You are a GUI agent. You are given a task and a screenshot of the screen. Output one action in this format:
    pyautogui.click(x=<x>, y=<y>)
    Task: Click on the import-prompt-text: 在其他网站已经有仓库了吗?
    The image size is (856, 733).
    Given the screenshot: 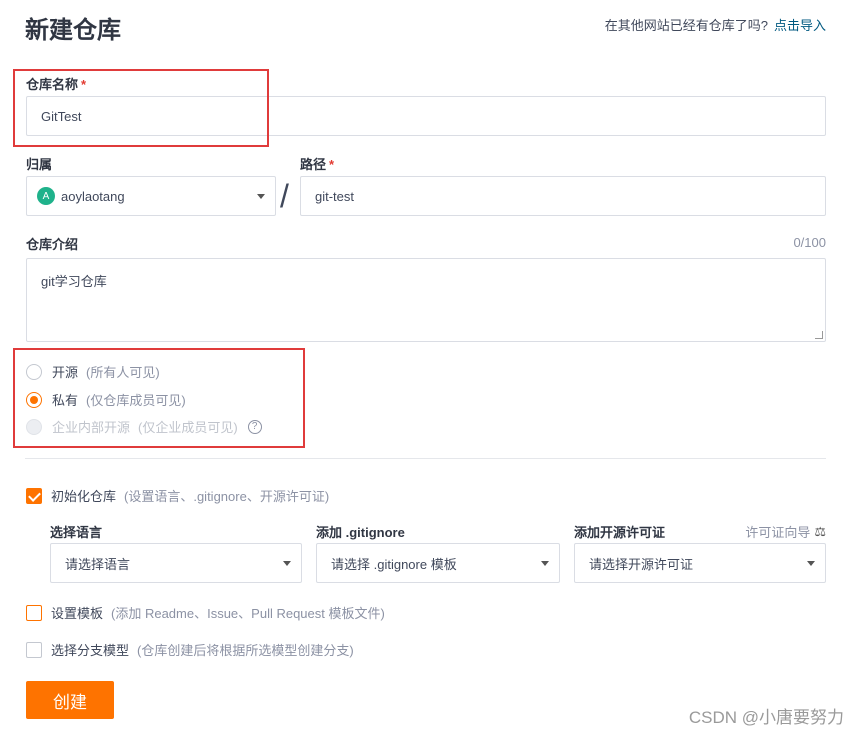 What is the action you would take?
    pyautogui.click(x=686, y=25)
    